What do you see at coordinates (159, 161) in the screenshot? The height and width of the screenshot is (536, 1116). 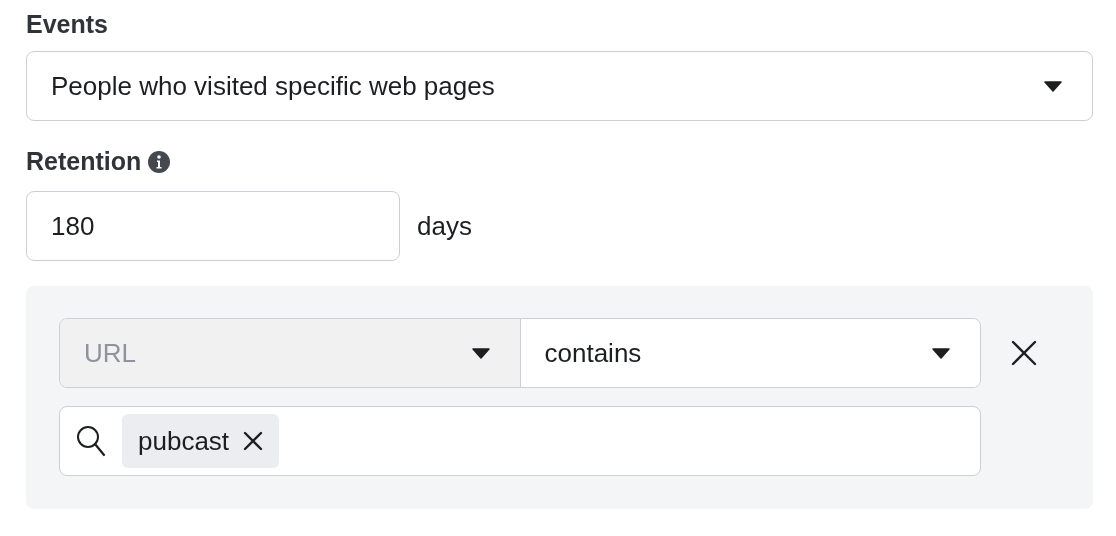 I see `info-icon` at bounding box center [159, 161].